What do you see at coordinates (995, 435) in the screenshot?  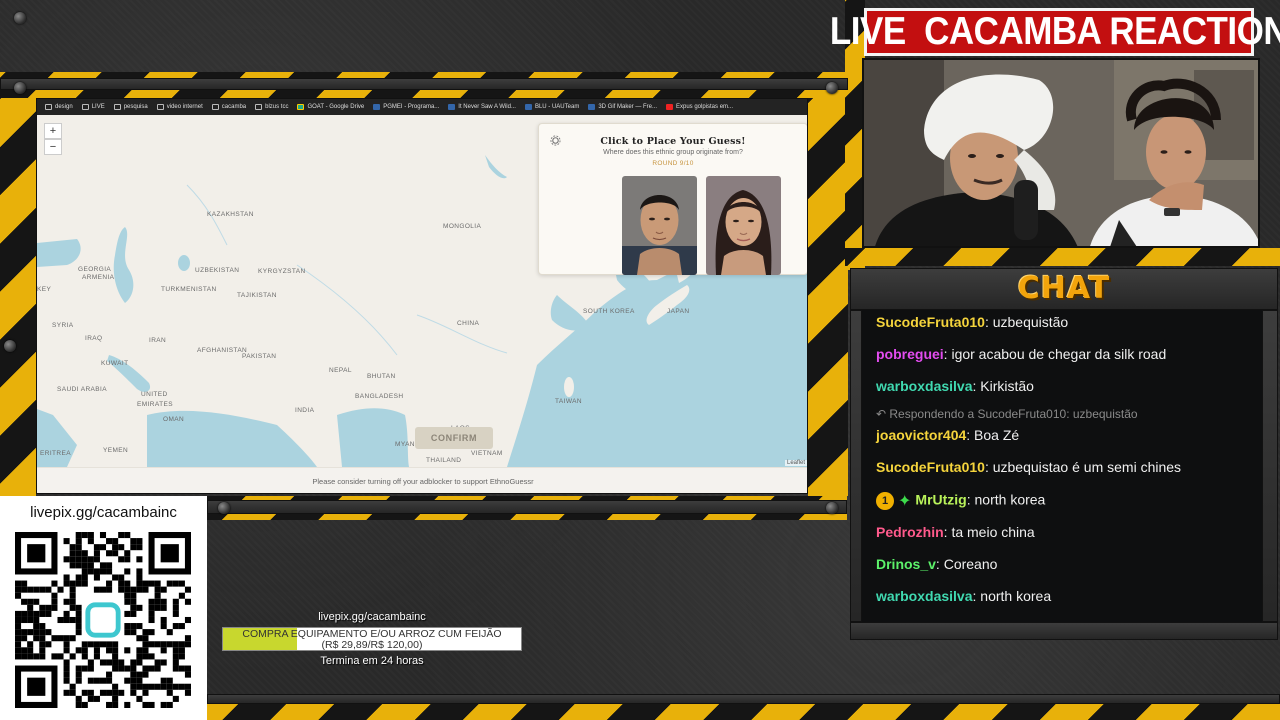 I see `chat-text: Boa Zé` at bounding box center [995, 435].